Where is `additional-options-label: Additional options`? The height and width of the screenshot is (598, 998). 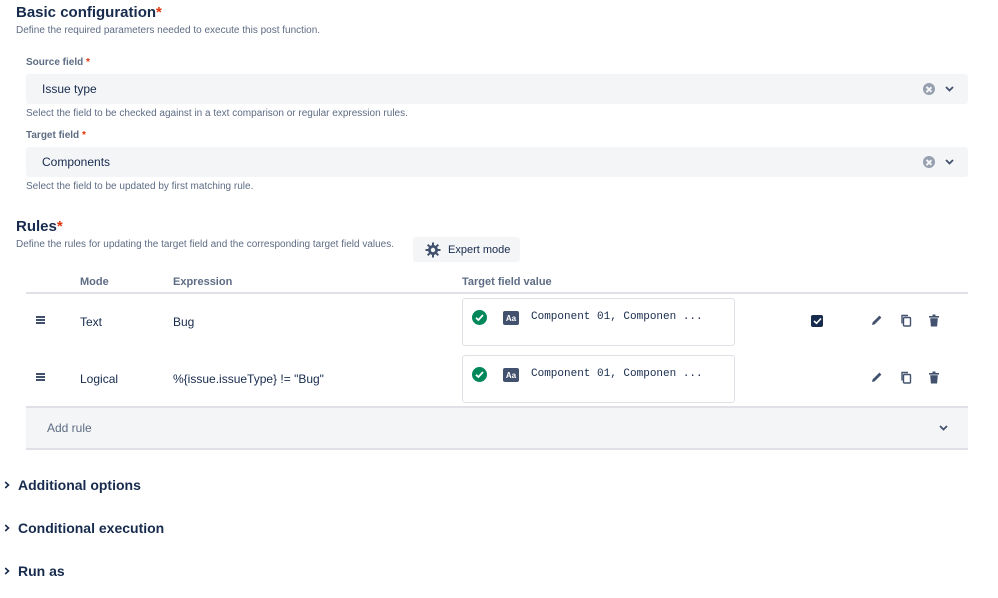
additional-options-label: Additional options is located at coordinates (79, 485).